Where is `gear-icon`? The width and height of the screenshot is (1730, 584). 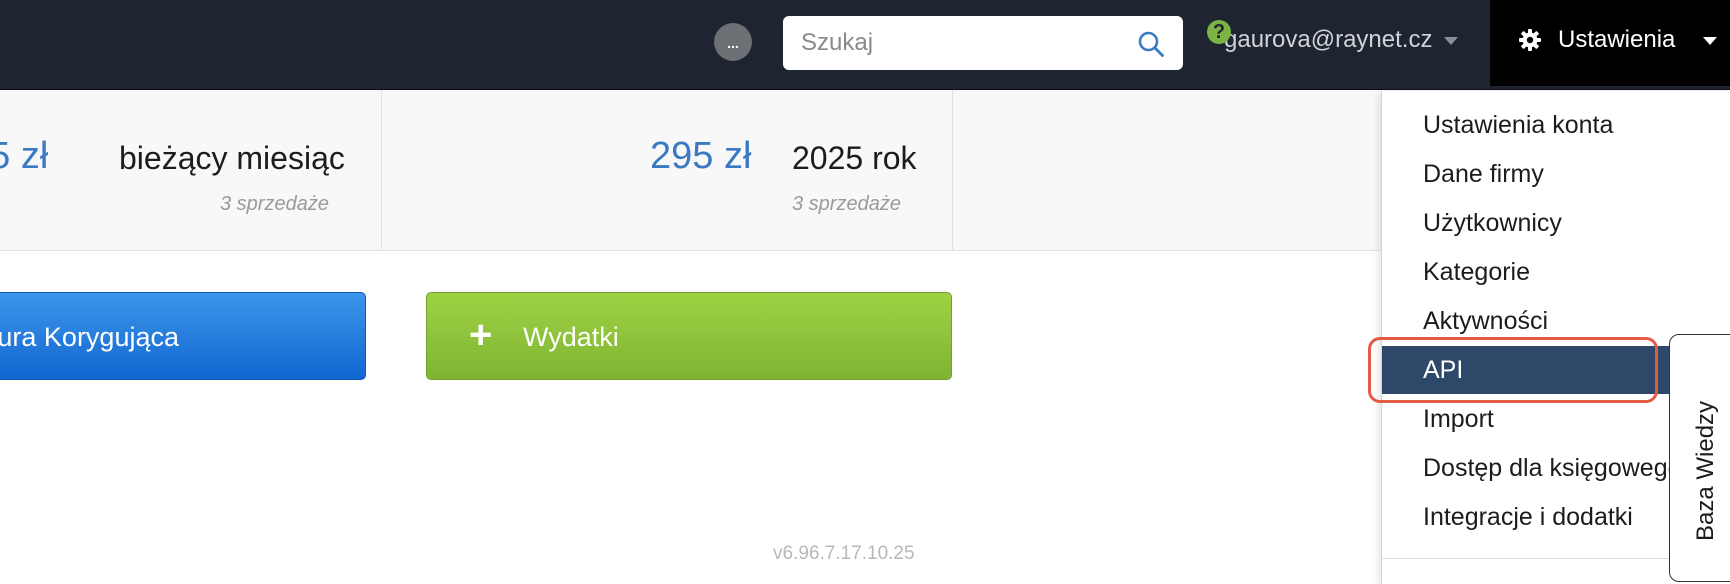 gear-icon is located at coordinates (1530, 40).